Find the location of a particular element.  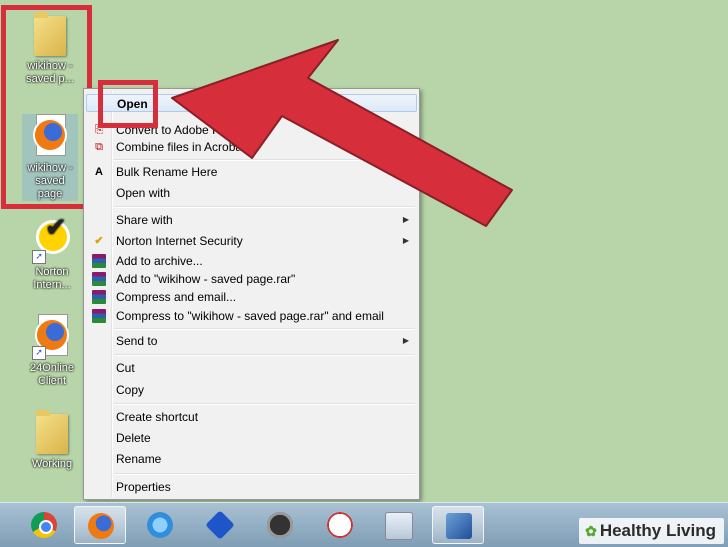

monitor-icon is located at coordinates (399, 526).